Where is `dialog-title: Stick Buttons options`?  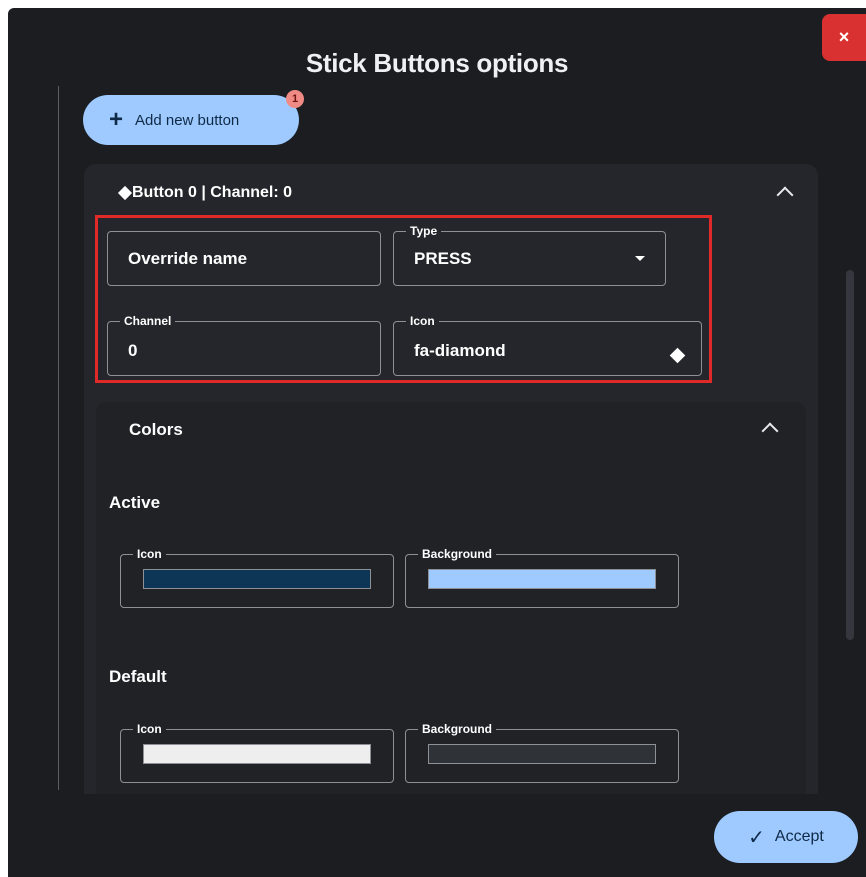 dialog-title: Stick Buttons options is located at coordinates (437, 63).